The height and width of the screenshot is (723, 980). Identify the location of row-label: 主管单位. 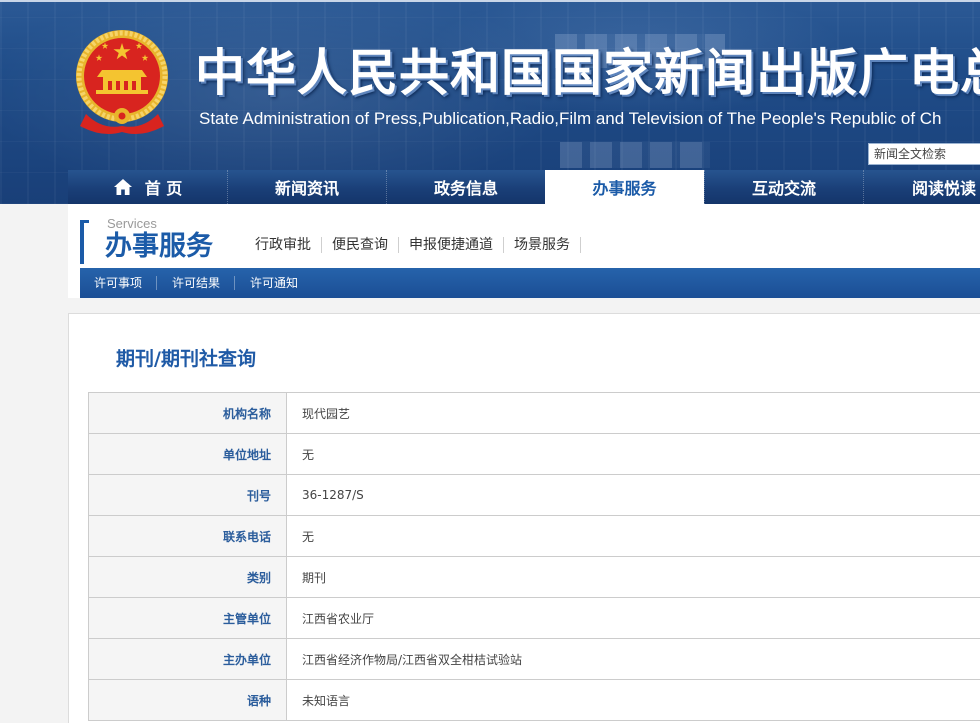
(187, 618).